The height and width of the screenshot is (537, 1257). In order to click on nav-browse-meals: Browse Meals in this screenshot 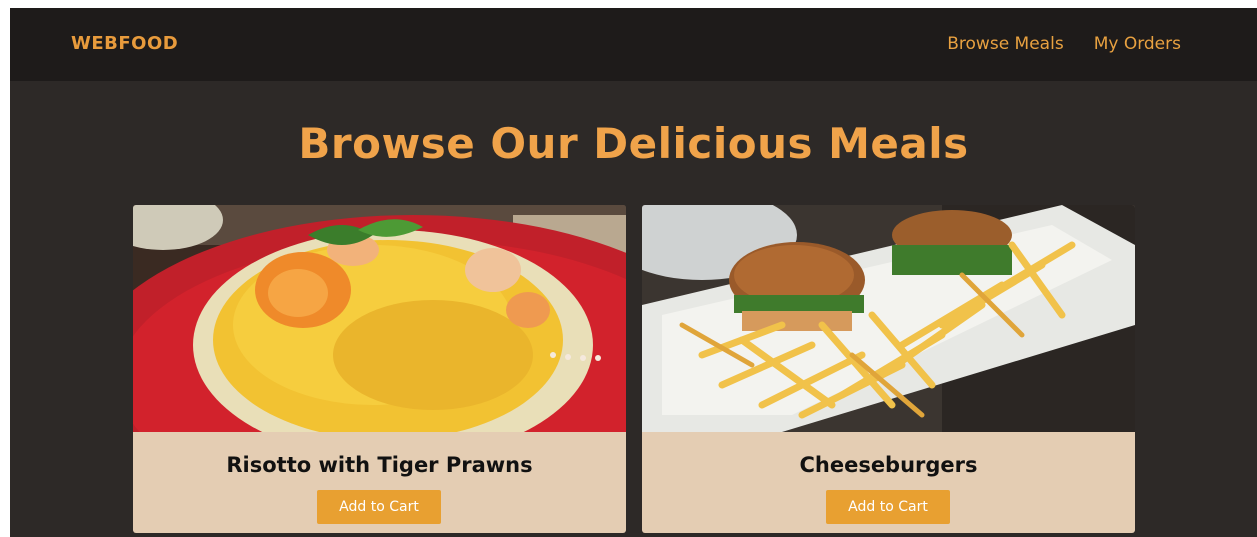, I will do `click(1005, 44)`.